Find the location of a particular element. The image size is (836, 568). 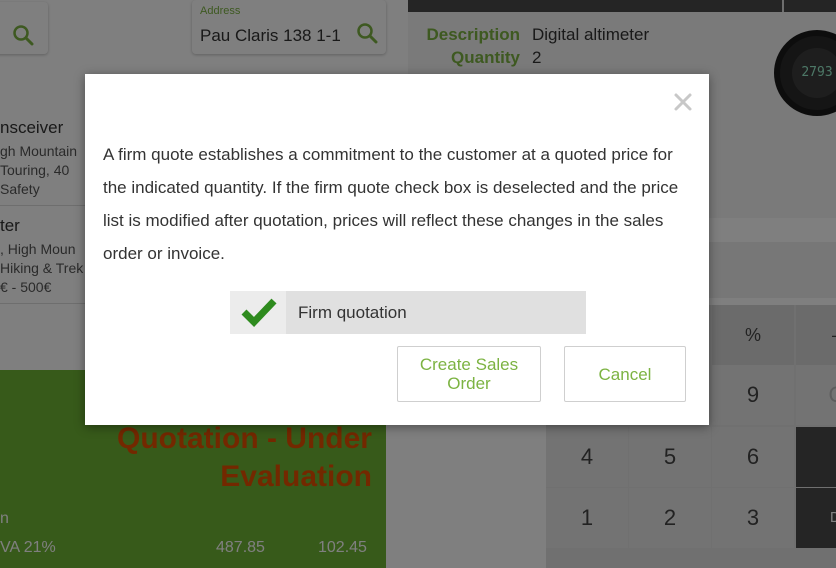

checkbox-box is located at coordinates (258, 312).